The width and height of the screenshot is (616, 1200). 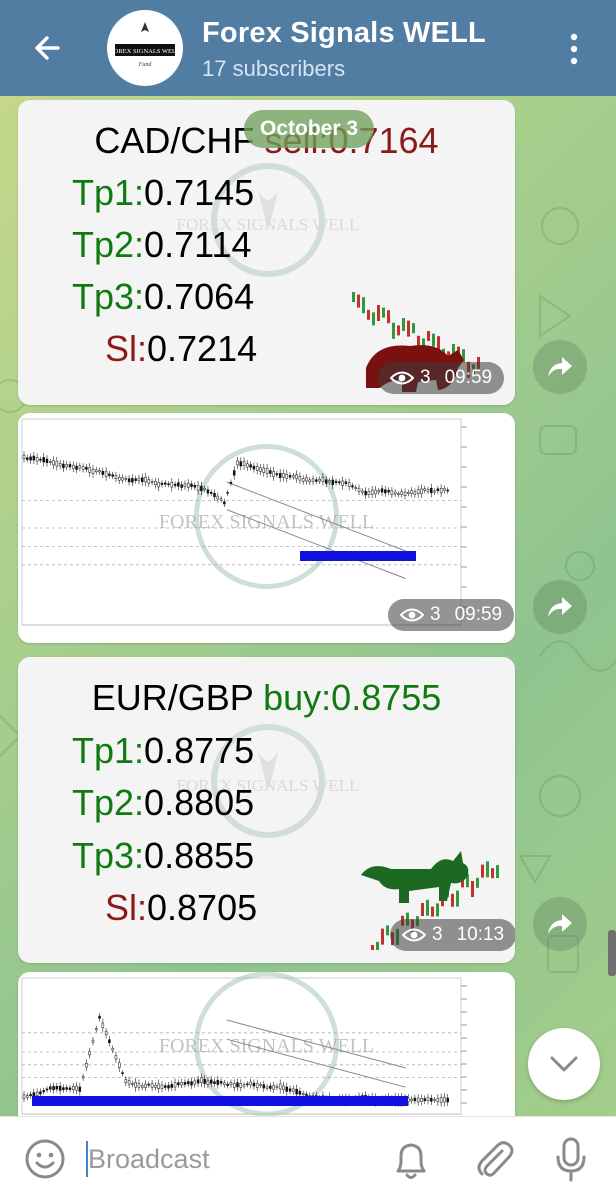 What do you see at coordinates (612, 953) in the screenshot?
I see `scroll-indicator` at bounding box center [612, 953].